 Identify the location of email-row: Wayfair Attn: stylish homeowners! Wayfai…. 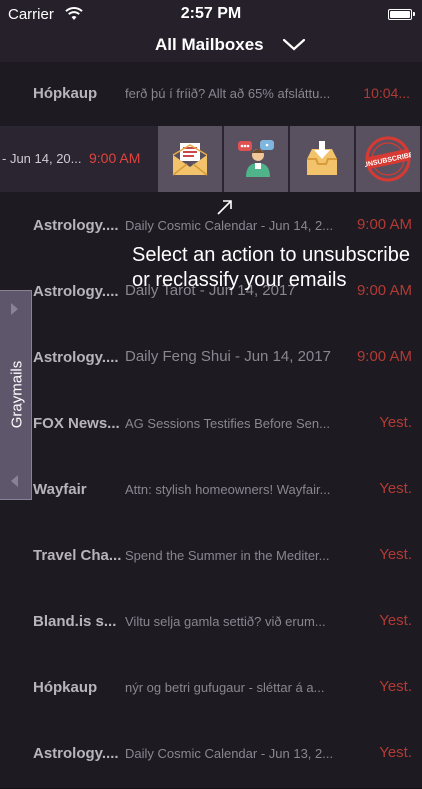
(211, 491).